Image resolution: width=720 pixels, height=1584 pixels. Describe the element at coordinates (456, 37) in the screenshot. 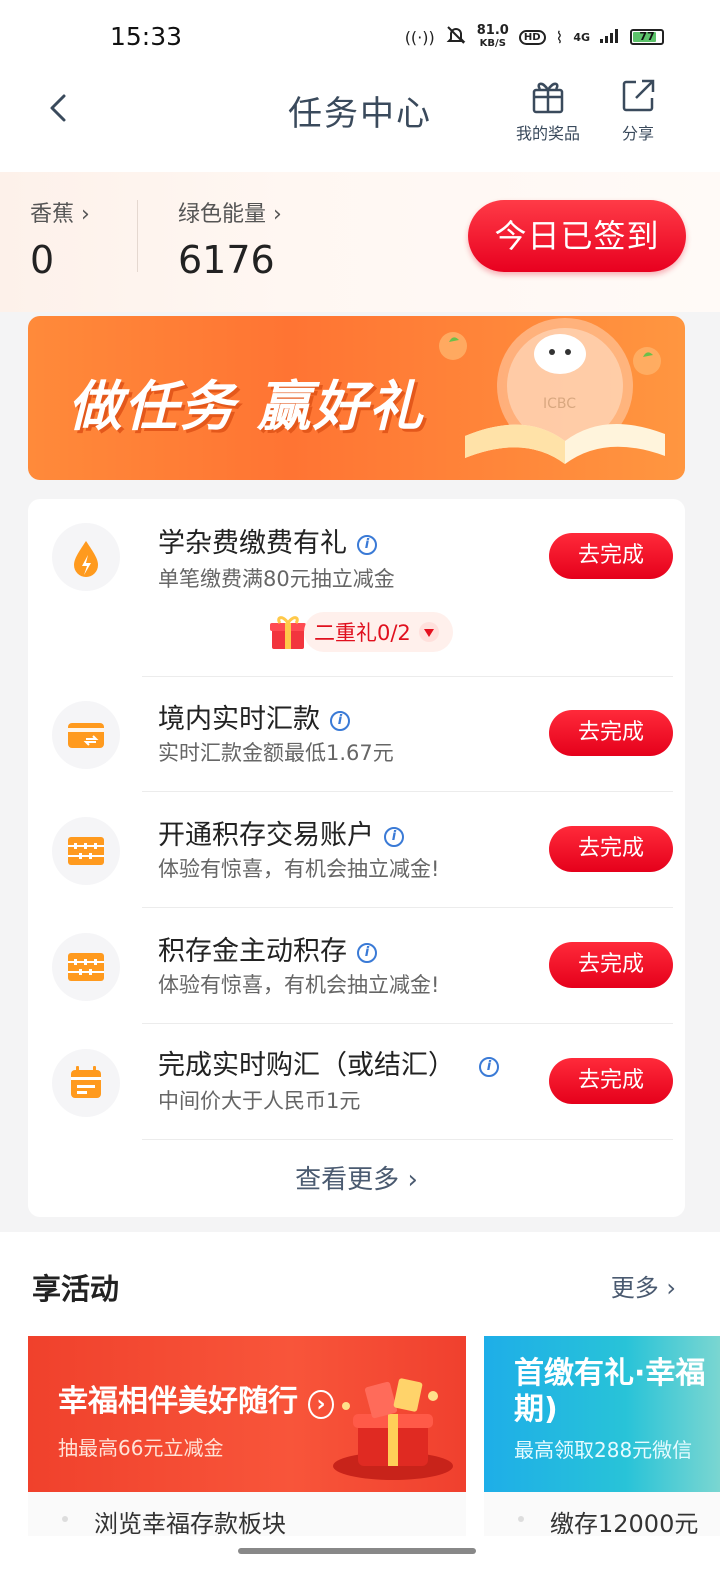

I see `mute-bell-icon` at that location.